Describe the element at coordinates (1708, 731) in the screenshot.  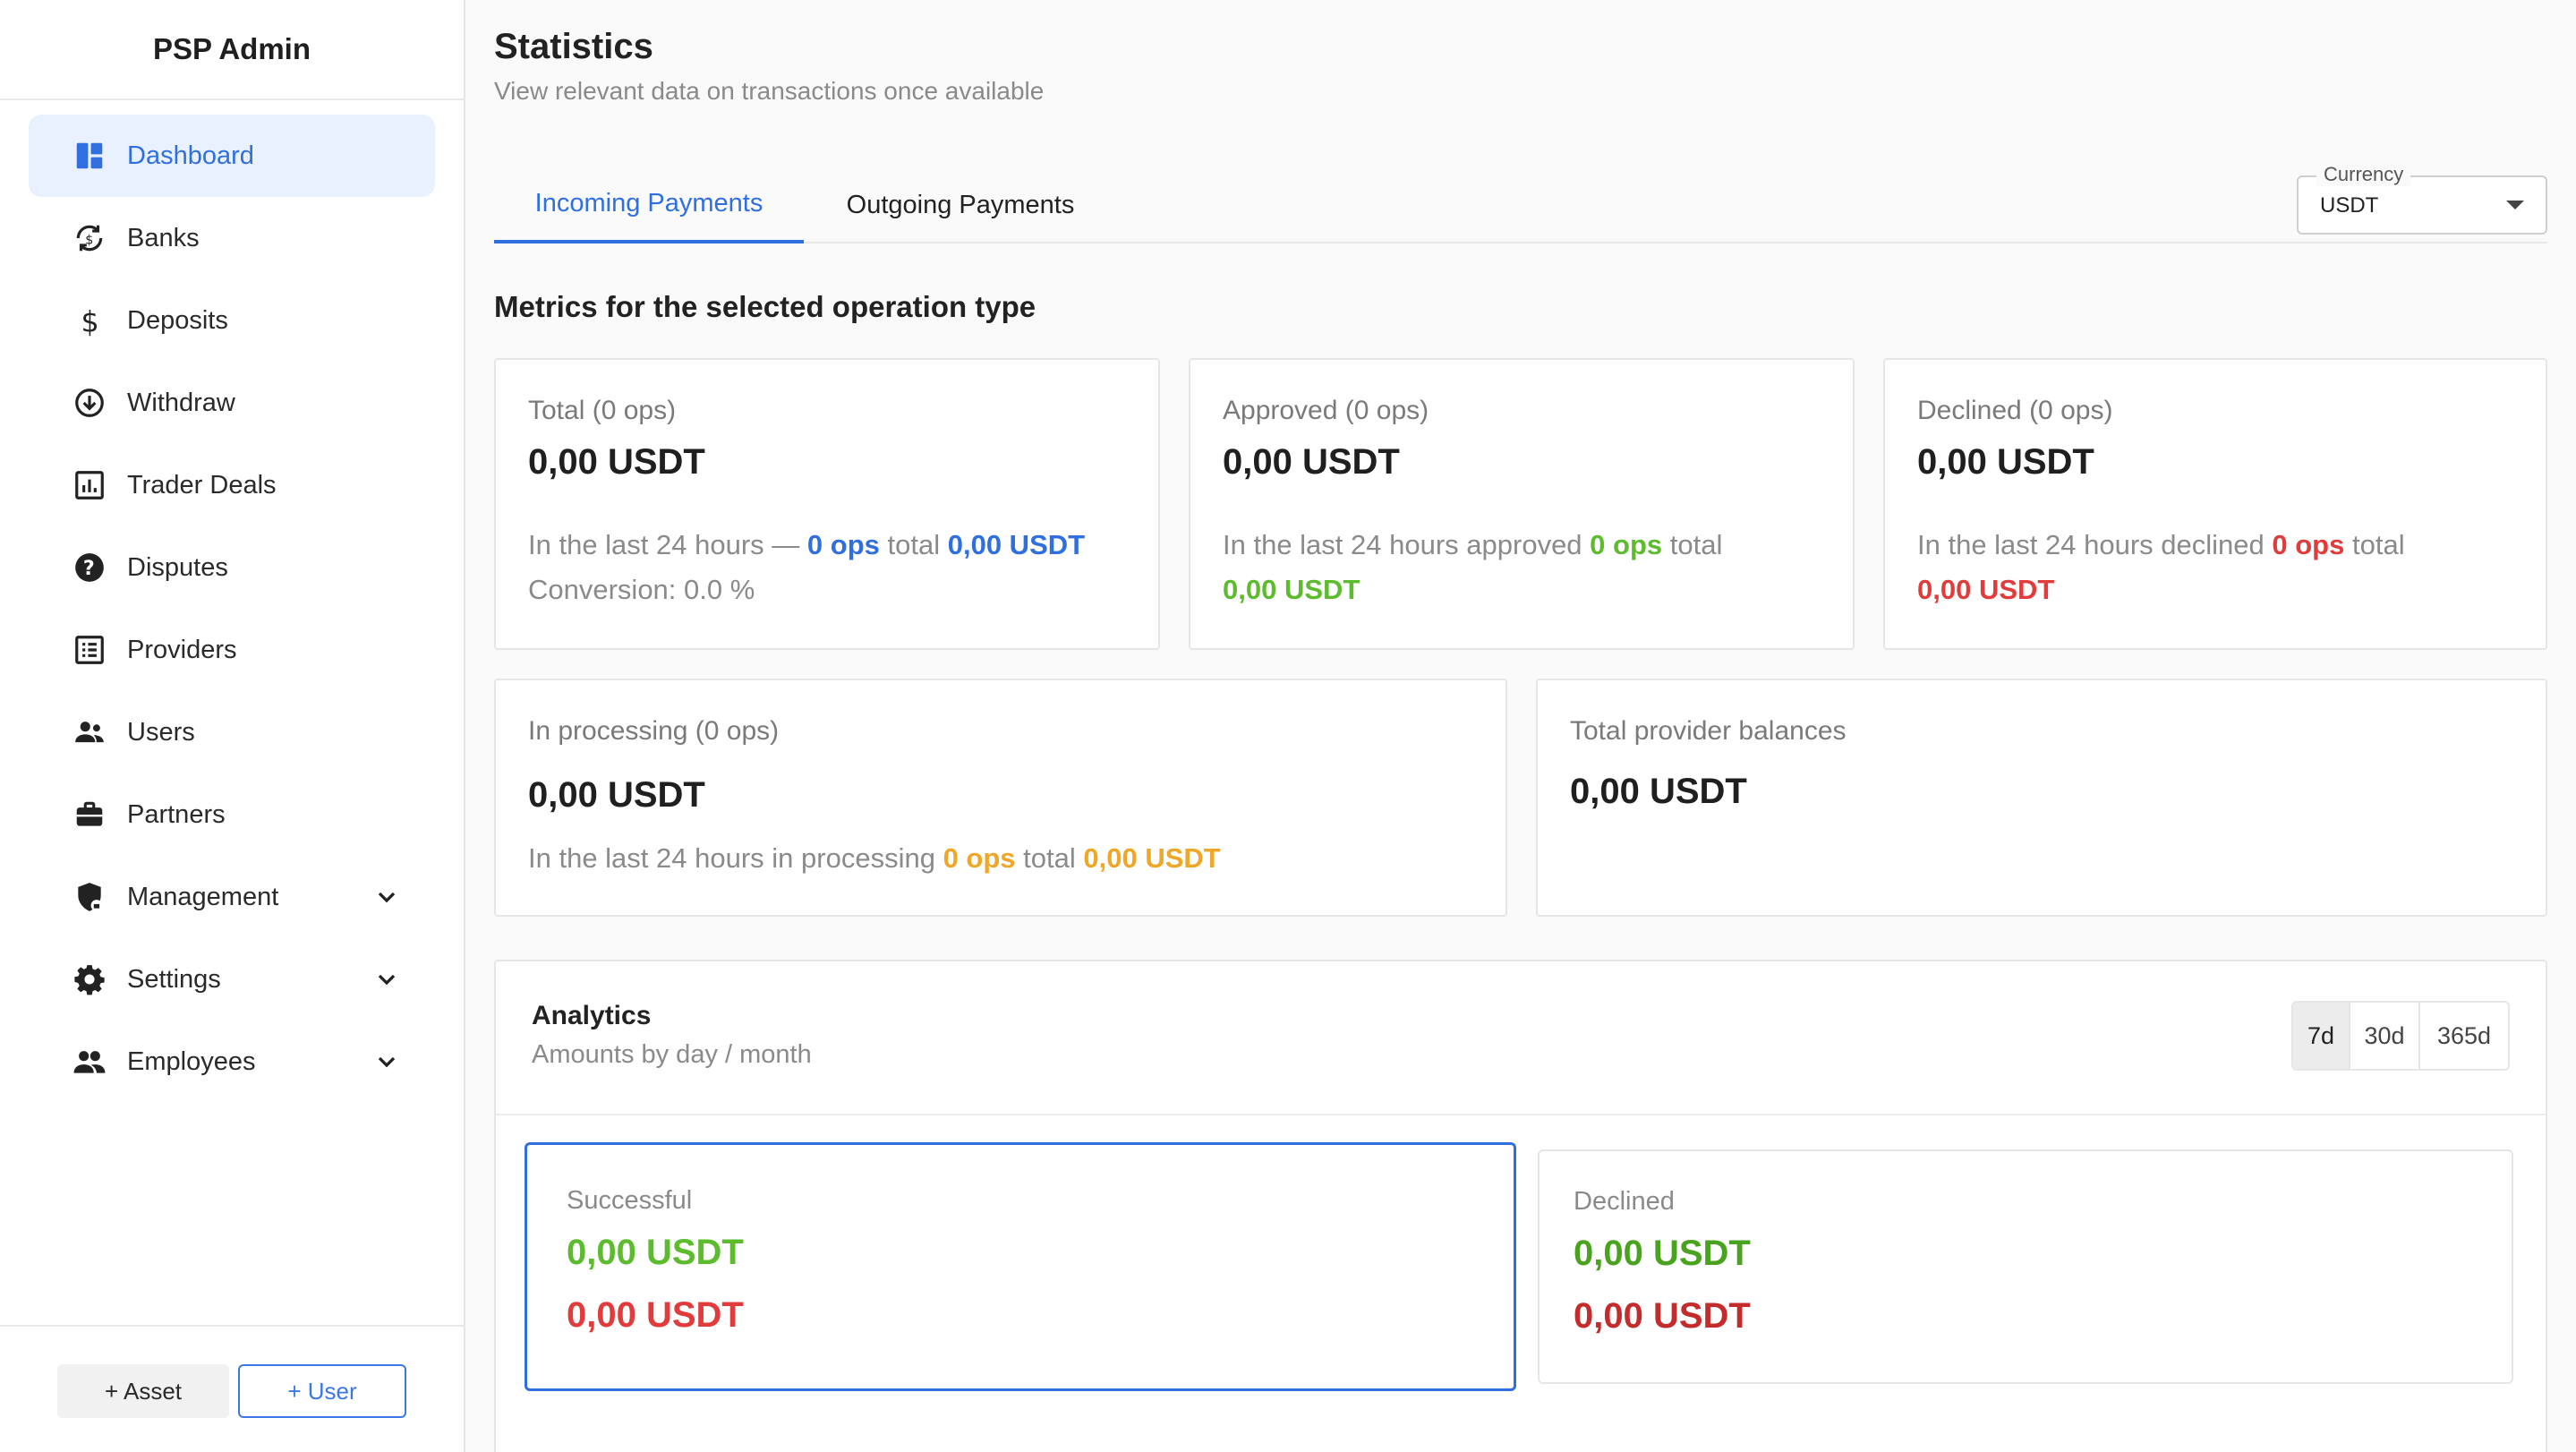
I see `provider-balances-label: Total provider balances` at that location.